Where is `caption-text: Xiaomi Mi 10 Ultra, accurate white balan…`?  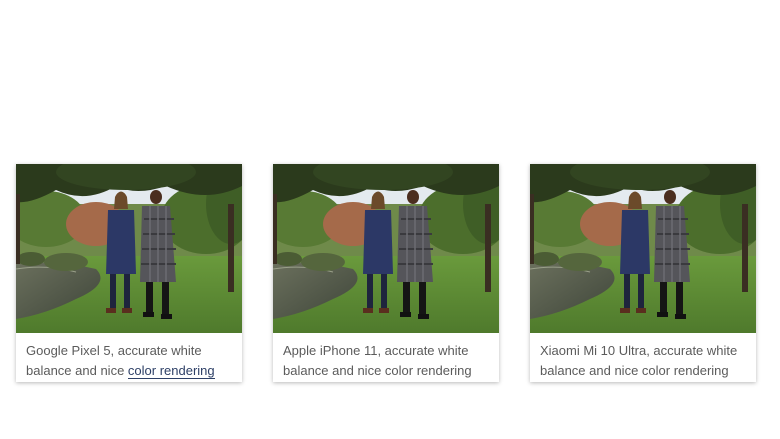
caption-text: Xiaomi Mi 10 Ultra, accurate white balan… is located at coordinates (639, 360).